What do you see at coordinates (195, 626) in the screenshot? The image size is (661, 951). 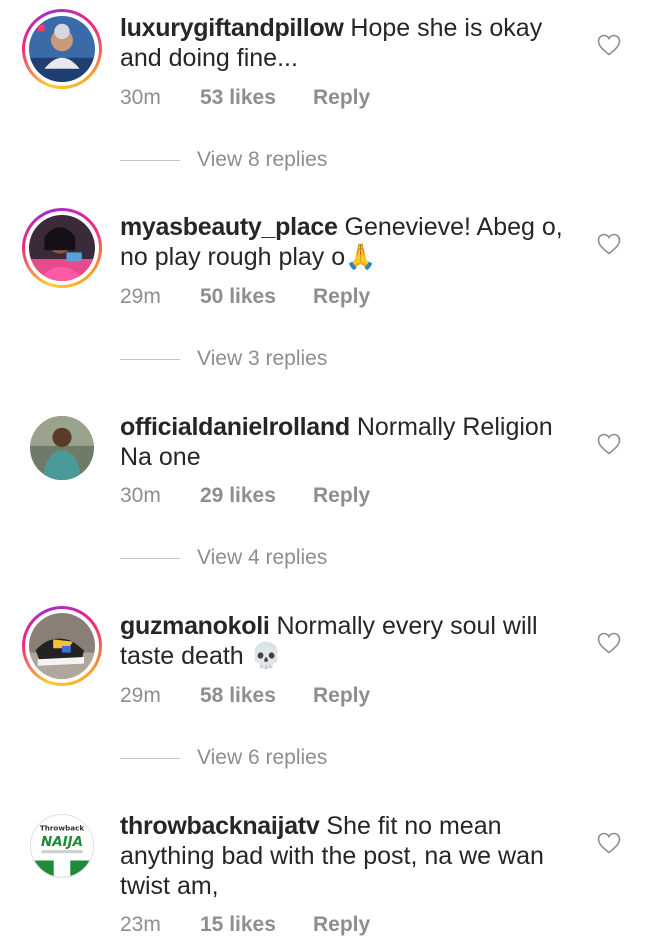 I see `comment-username: guzmanokoli` at bounding box center [195, 626].